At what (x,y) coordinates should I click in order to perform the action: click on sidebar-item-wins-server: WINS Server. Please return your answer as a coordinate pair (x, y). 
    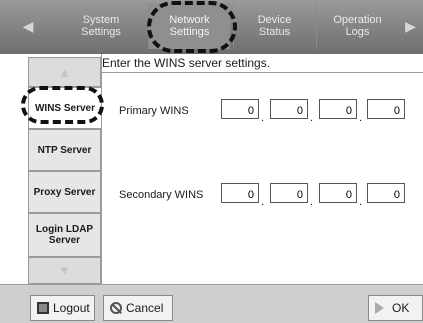
    Looking at the image, I should click on (64, 108).